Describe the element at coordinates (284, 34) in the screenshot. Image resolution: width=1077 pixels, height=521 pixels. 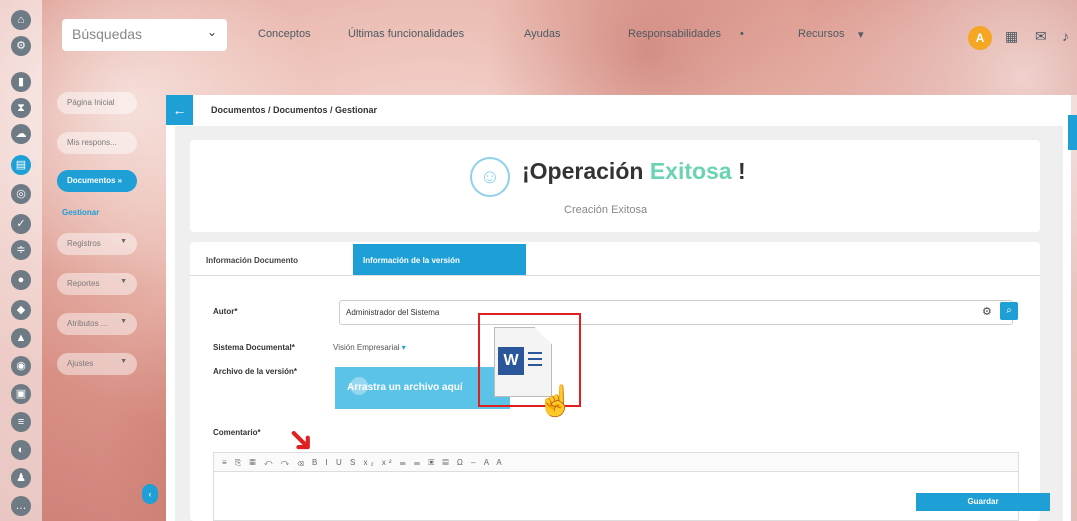
I see `nav-conceptos: Conceptos` at that location.